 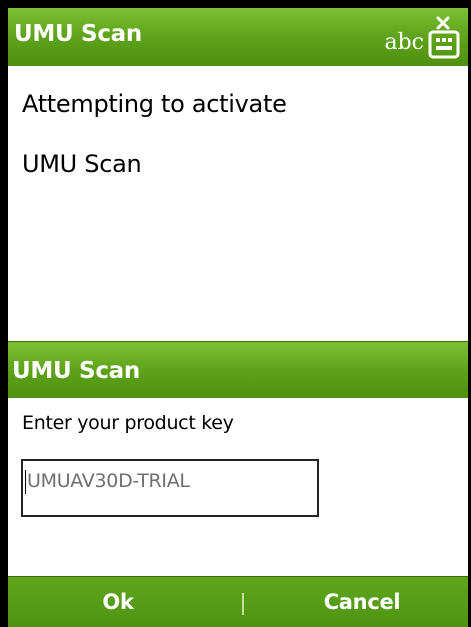 What do you see at coordinates (25, 481) in the screenshot?
I see `text-caret` at bounding box center [25, 481].